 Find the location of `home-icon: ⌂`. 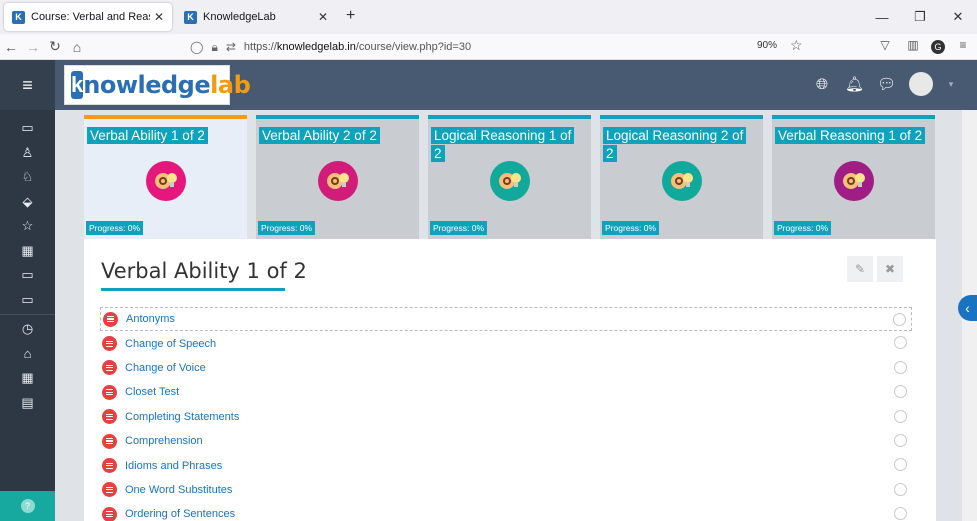

home-icon: ⌂ is located at coordinates (77, 47).